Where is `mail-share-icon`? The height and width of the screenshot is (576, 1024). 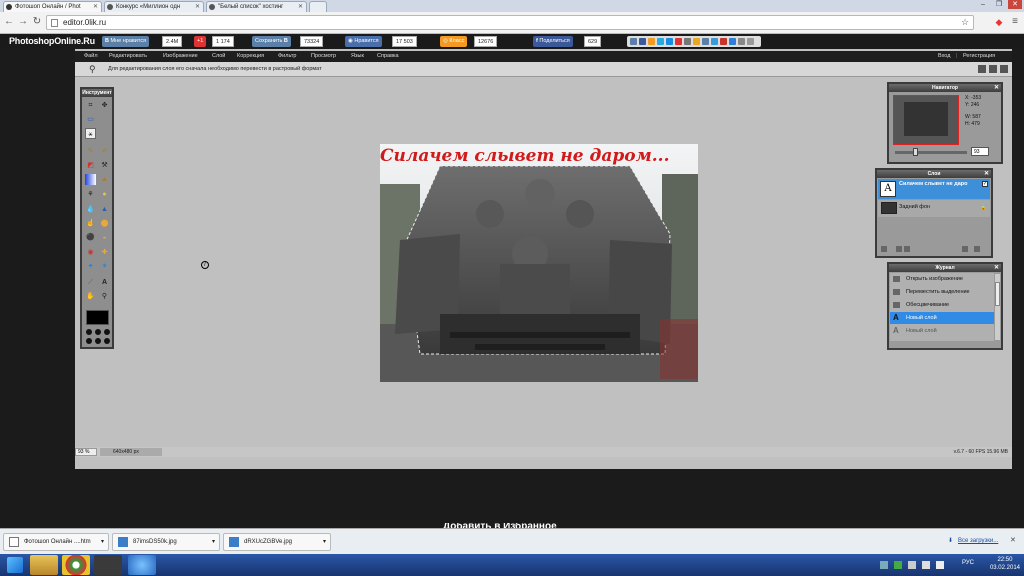
mail-share-icon is located at coordinates (669, 41).